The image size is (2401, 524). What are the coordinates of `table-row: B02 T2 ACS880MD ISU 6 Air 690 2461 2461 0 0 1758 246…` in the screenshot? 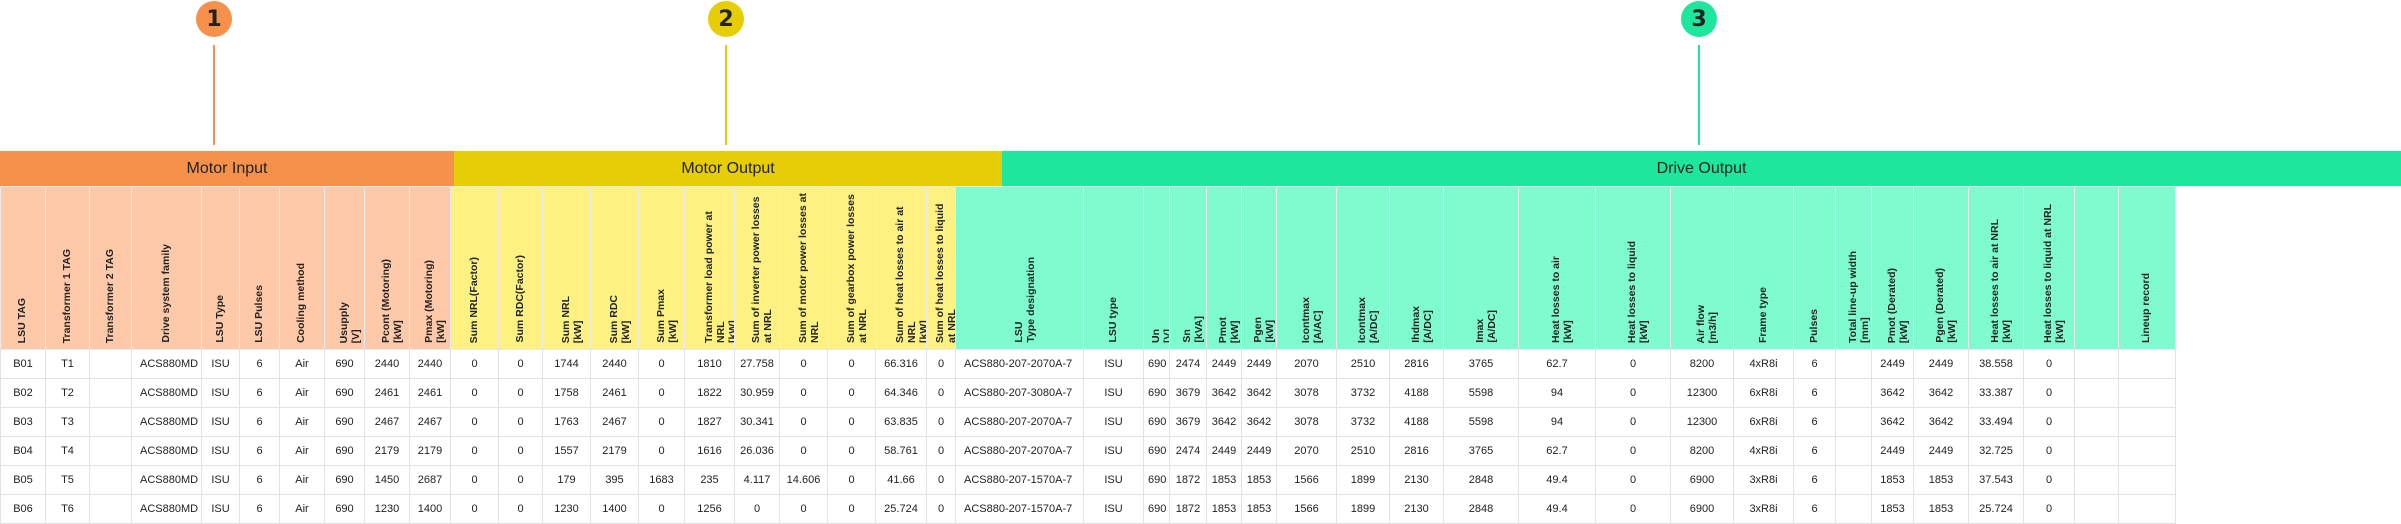 It's located at (1088, 393).